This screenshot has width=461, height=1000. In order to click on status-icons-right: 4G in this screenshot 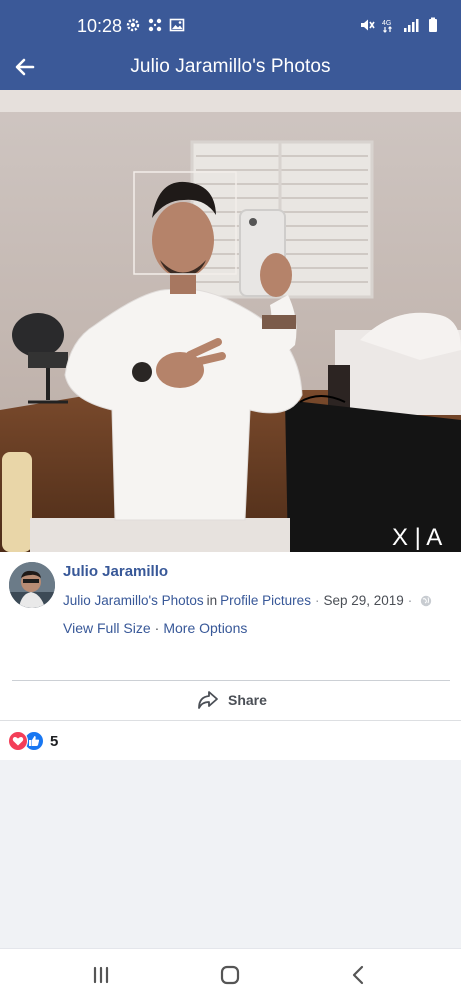, I will do `click(400, 25)`.